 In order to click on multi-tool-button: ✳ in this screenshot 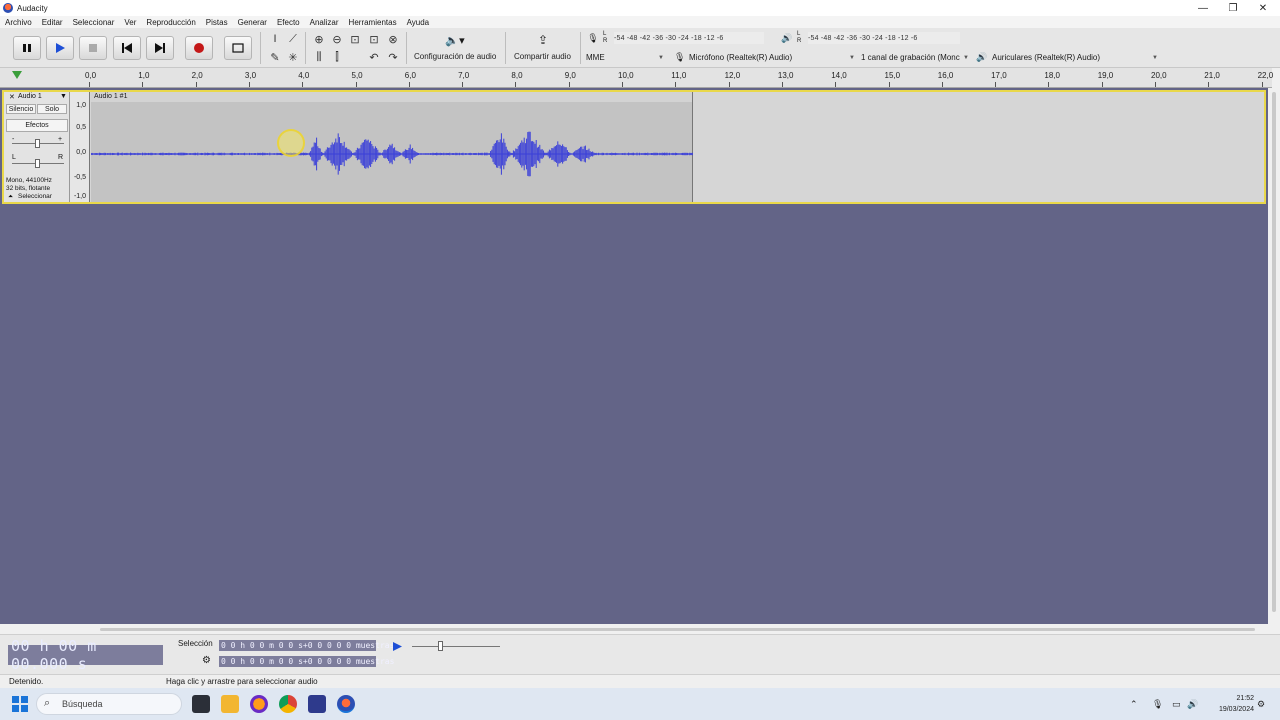, I will do `click(293, 57)`.